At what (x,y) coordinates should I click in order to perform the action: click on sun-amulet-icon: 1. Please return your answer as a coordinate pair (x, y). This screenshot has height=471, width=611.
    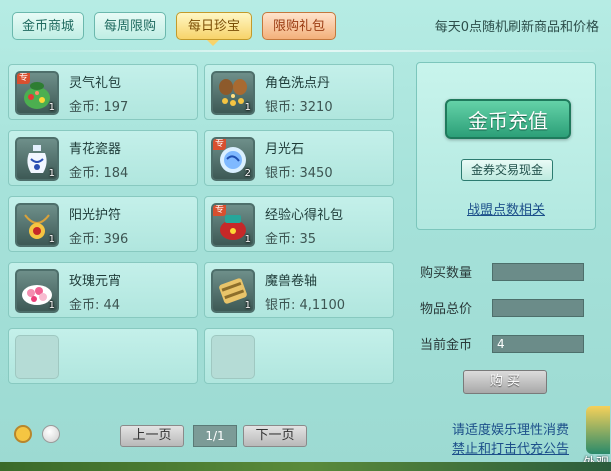
    Looking at the image, I should click on (37, 225).